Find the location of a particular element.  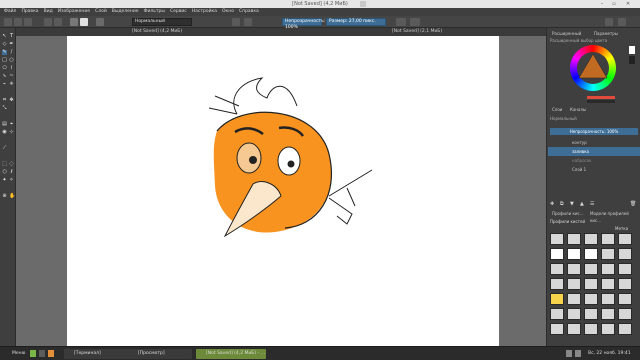

menu-settings: Настройка is located at coordinates (204, 12).